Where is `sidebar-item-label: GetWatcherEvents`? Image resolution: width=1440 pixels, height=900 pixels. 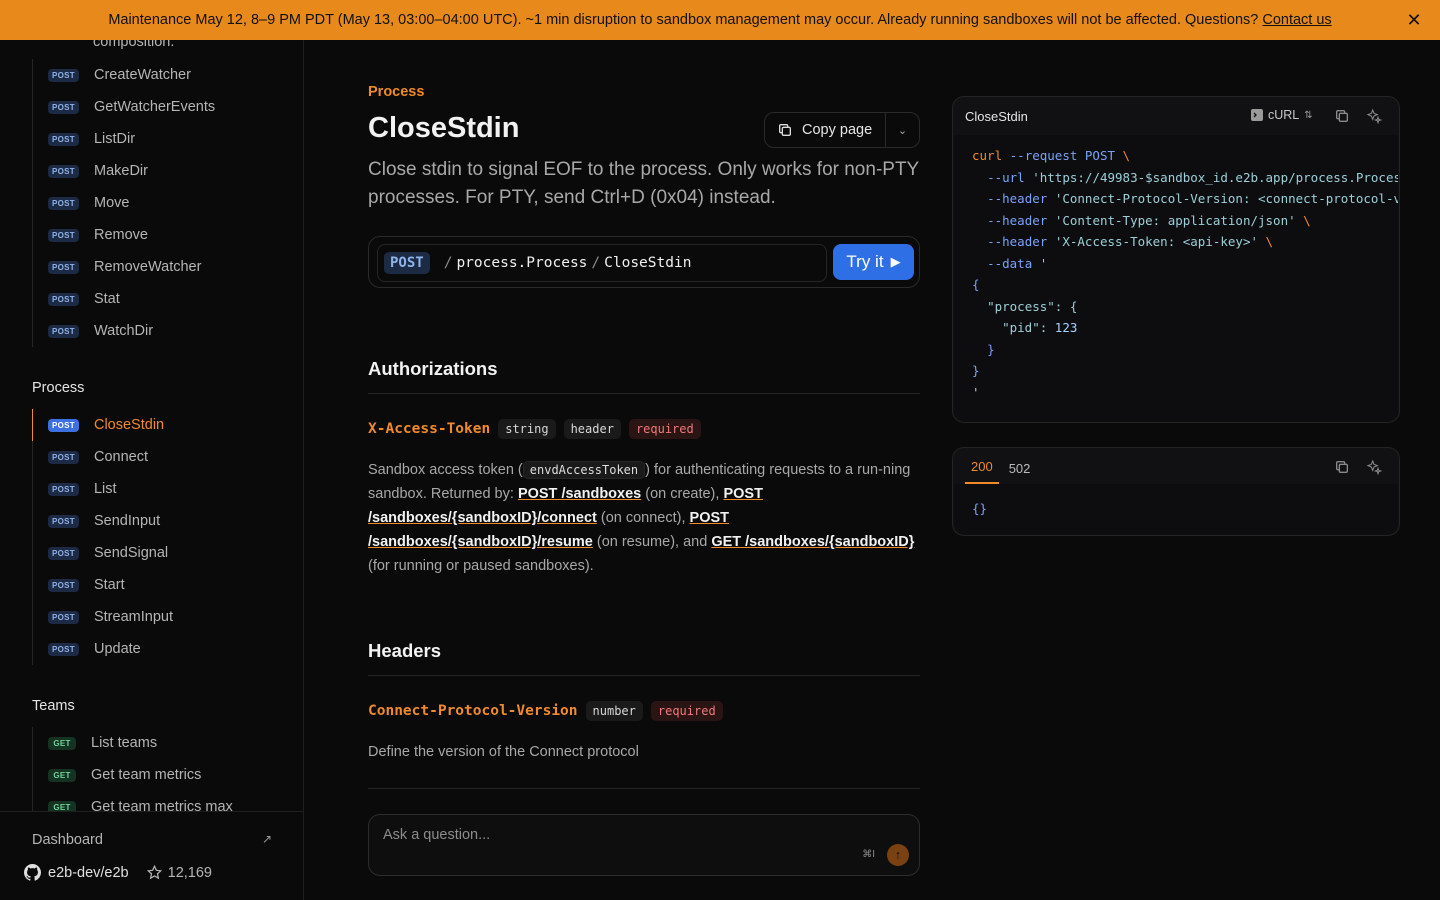
sidebar-item-label: GetWatcherEvents is located at coordinates (154, 107).